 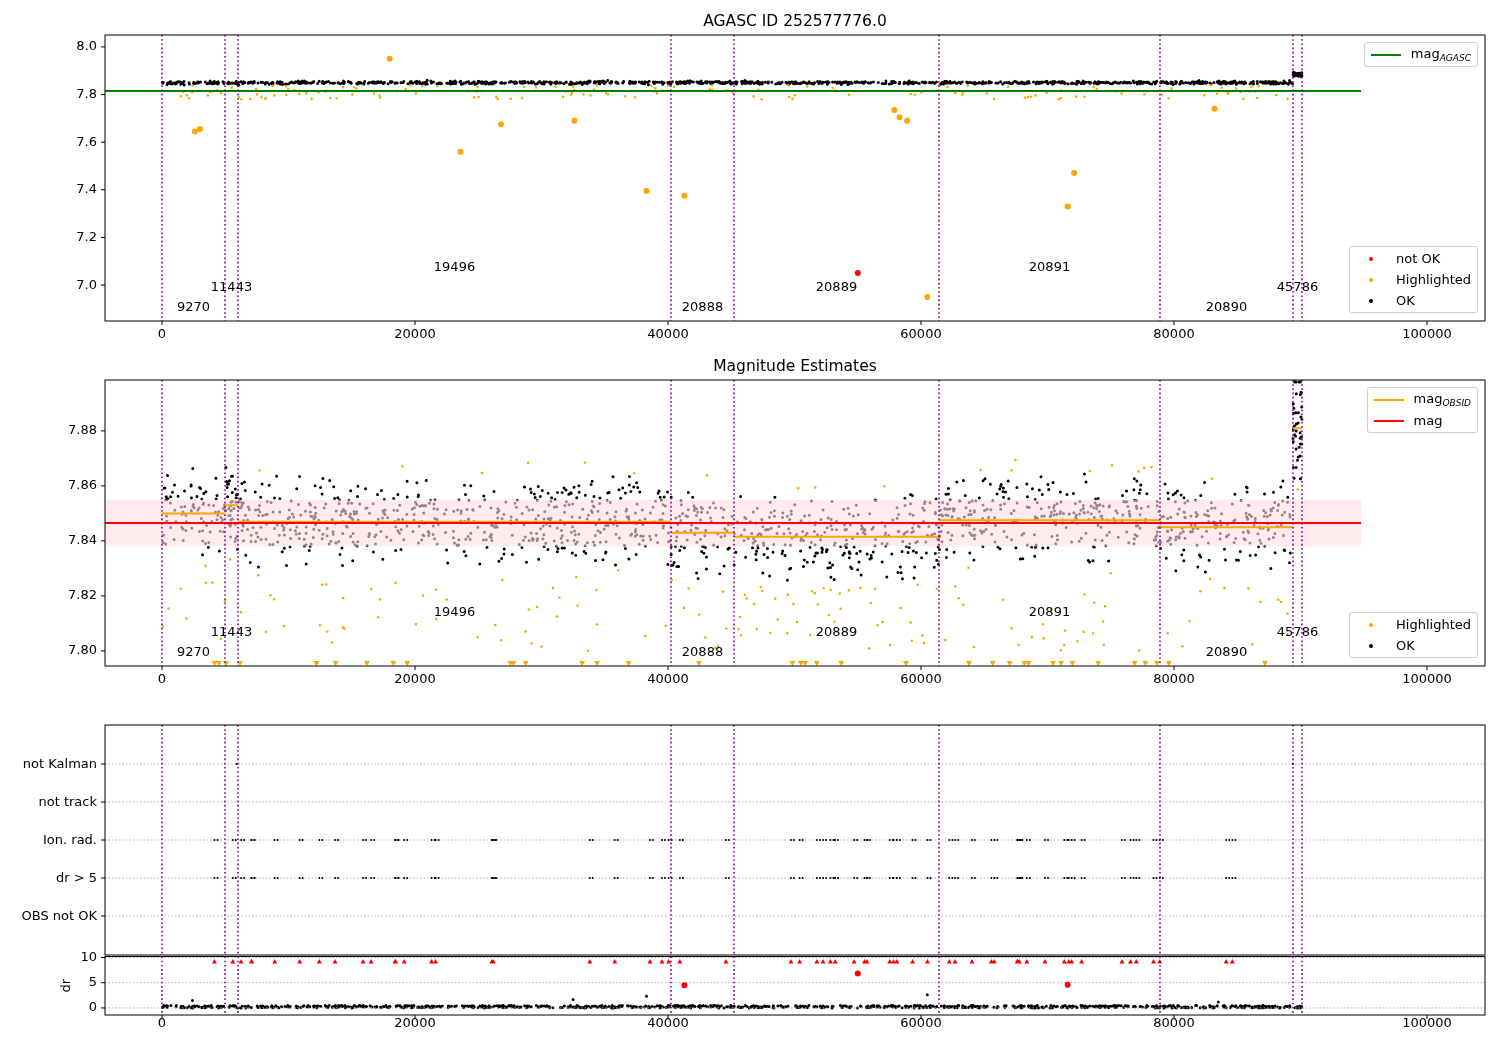 I want to click on chart-title: Magnitude Estimates, so click(x=795, y=366).